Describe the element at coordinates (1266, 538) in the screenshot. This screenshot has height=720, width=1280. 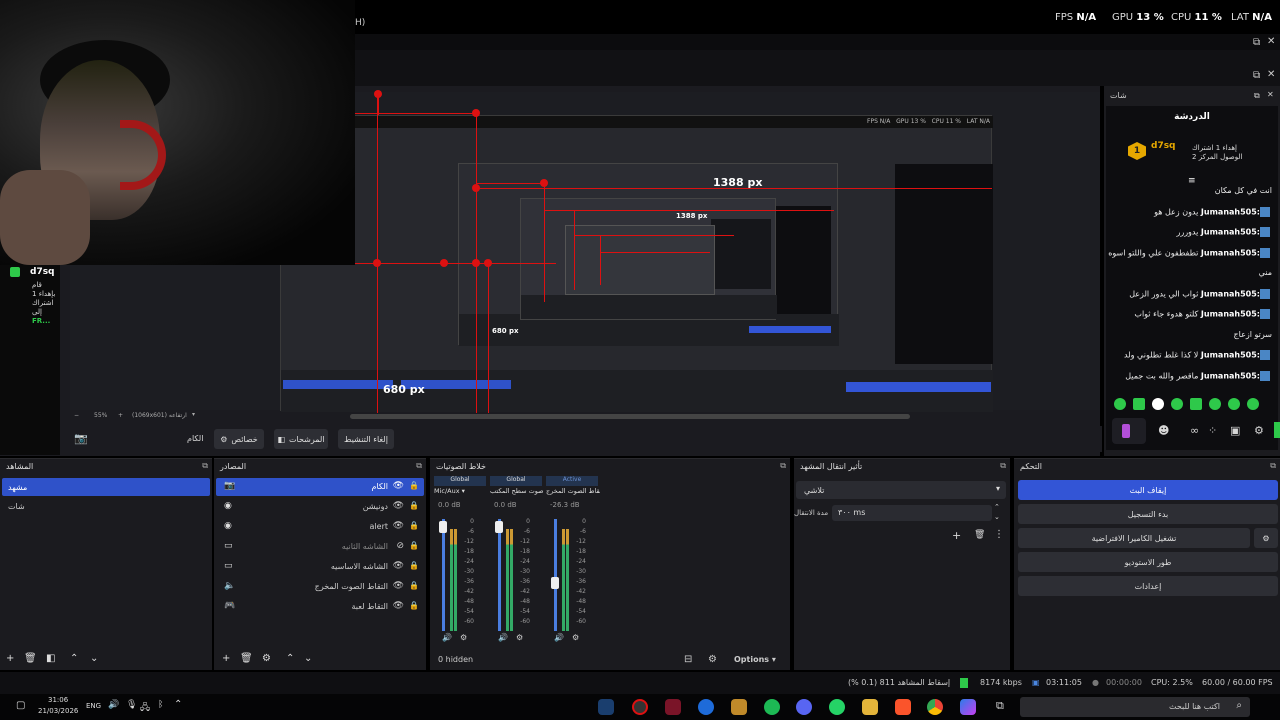
I see `virtual-camera-settings-button: ⚙` at that location.